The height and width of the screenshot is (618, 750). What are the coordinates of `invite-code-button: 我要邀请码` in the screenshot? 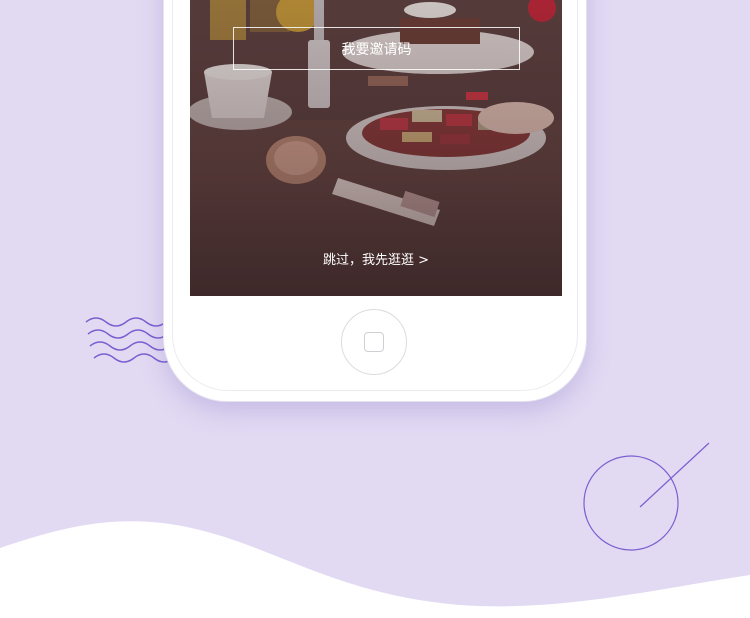 It's located at (376, 48).